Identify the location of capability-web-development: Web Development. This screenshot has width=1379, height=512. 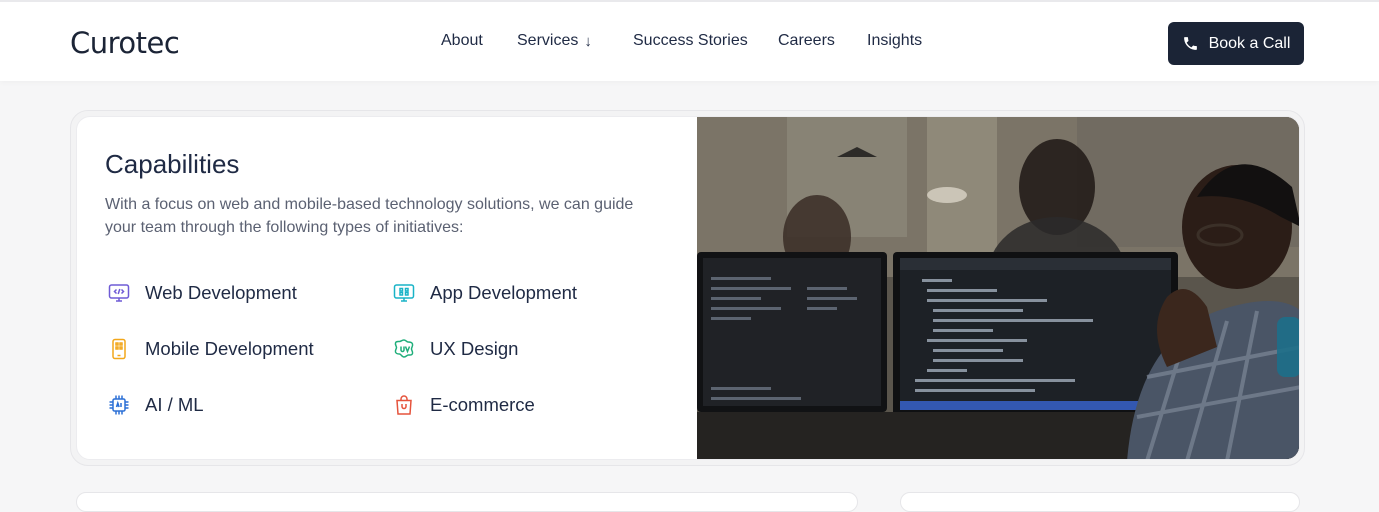
(202, 293).